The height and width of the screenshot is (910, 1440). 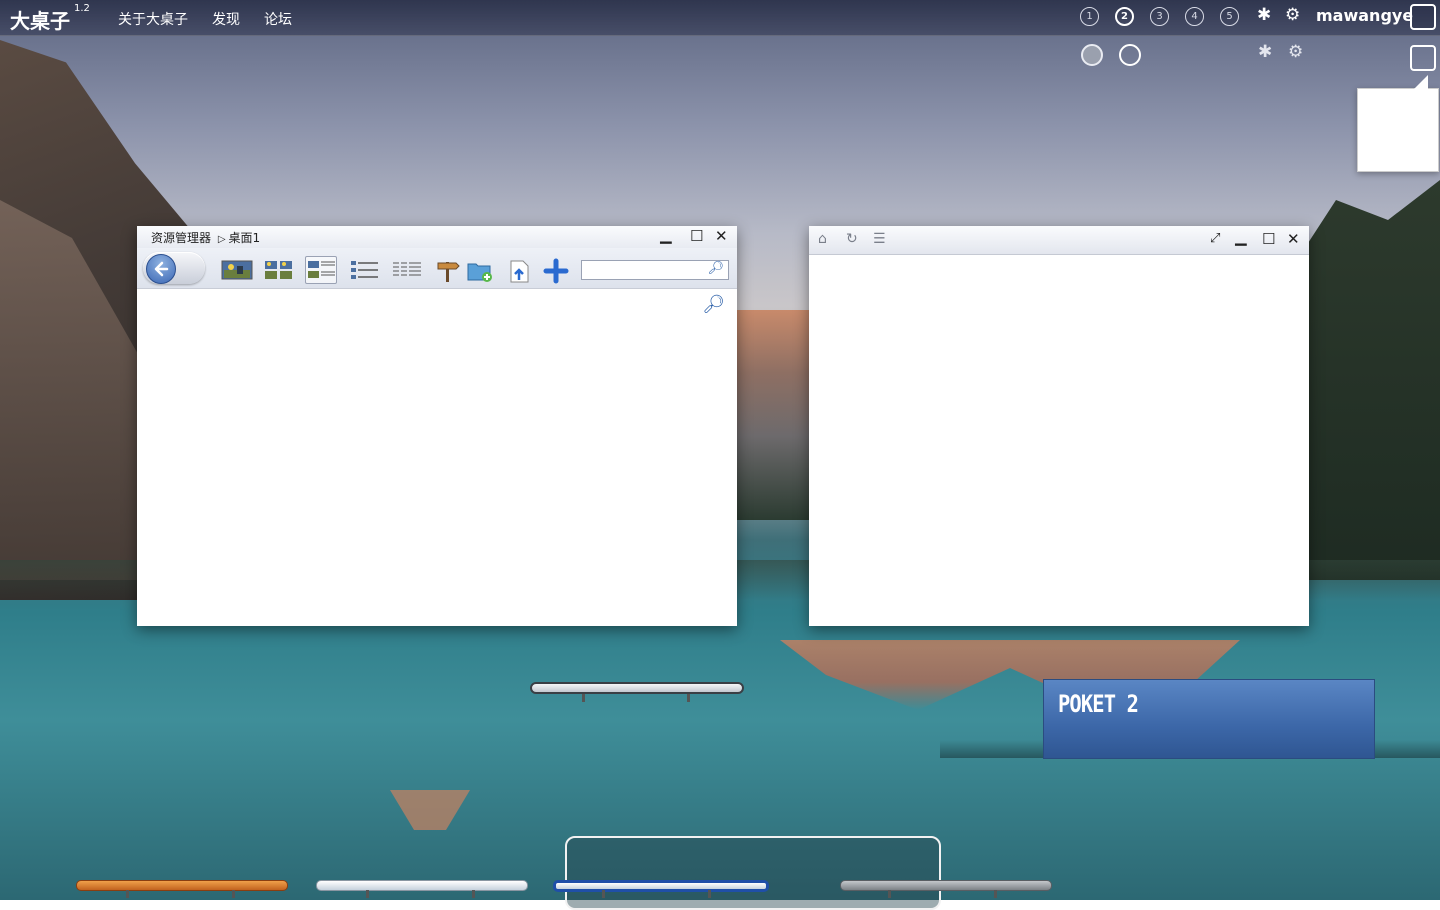 What do you see at coordinates (237, 270) in the screenshot?
I see `large-thumbnail-view-icon` at bounding box center [237, 270].